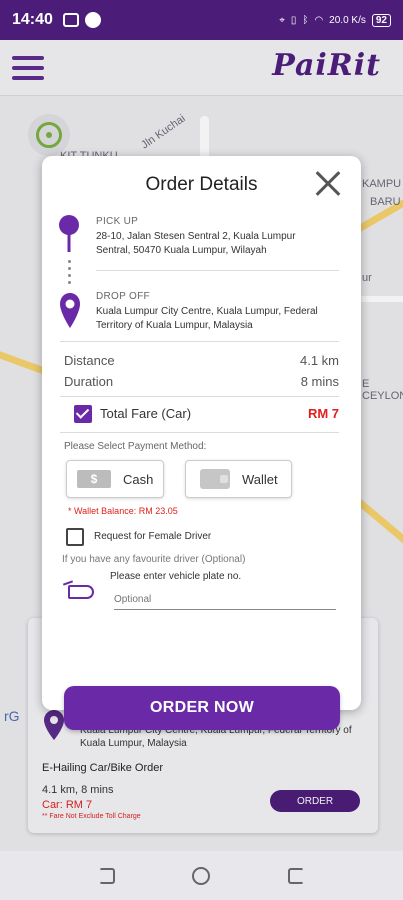 The image size is (403, 900). What do you see at coordinates (296, 875) in the screenshot?
I see `back-icon` at bounding box center [296, 875].